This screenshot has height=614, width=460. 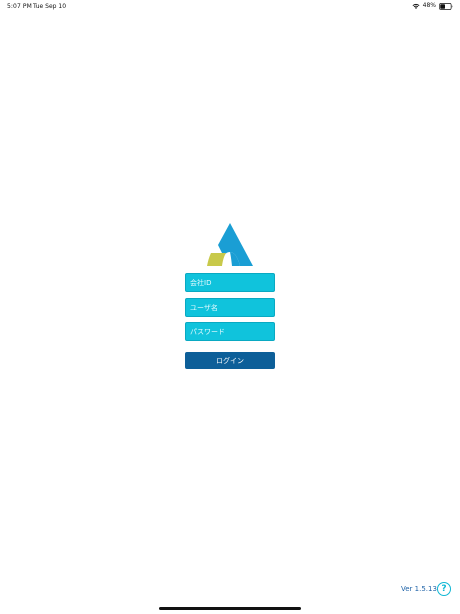 I want to click on home-indicator, so click(x=230, y=608).